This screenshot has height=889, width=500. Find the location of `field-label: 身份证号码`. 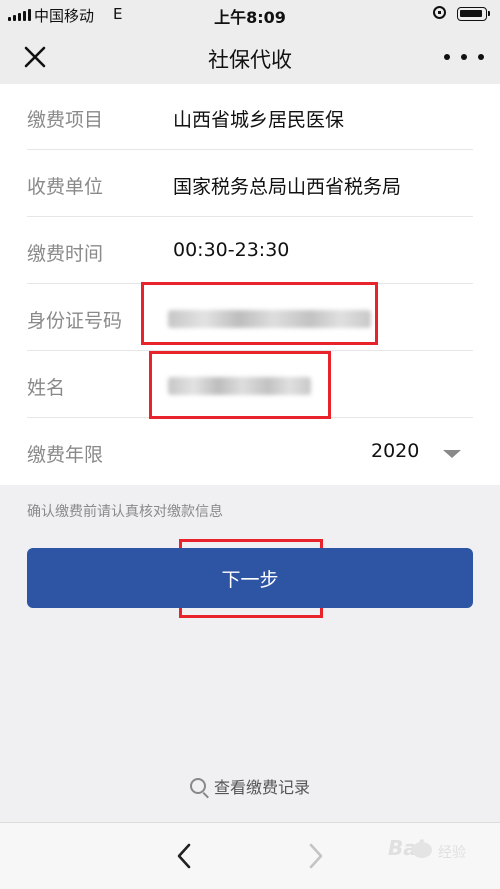

field-label: 身份证号码 is located at coordinates (75, 321).